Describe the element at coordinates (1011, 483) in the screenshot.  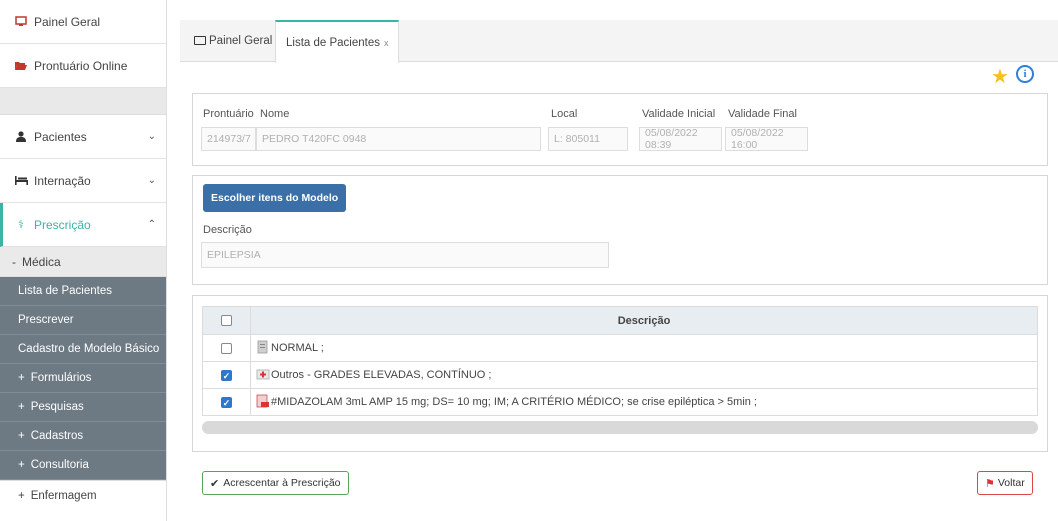
I see `button-label: Voltar` at that location.